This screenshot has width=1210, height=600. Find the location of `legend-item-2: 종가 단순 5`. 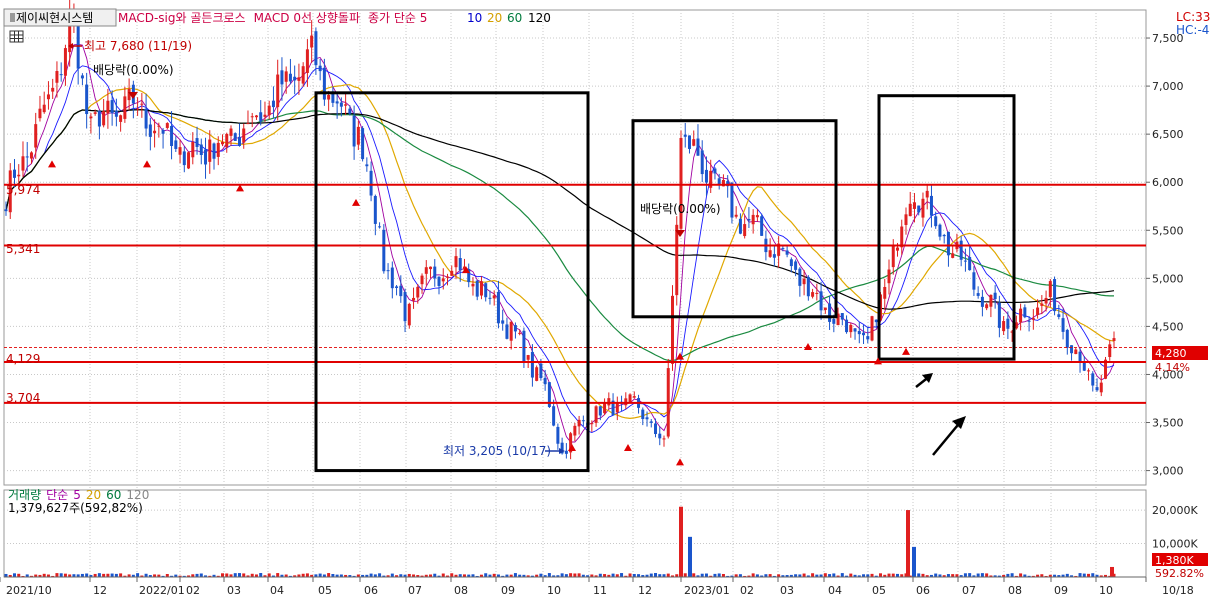

legend-item-2: 종가 단순 5 is located at coordinates (397, 18).